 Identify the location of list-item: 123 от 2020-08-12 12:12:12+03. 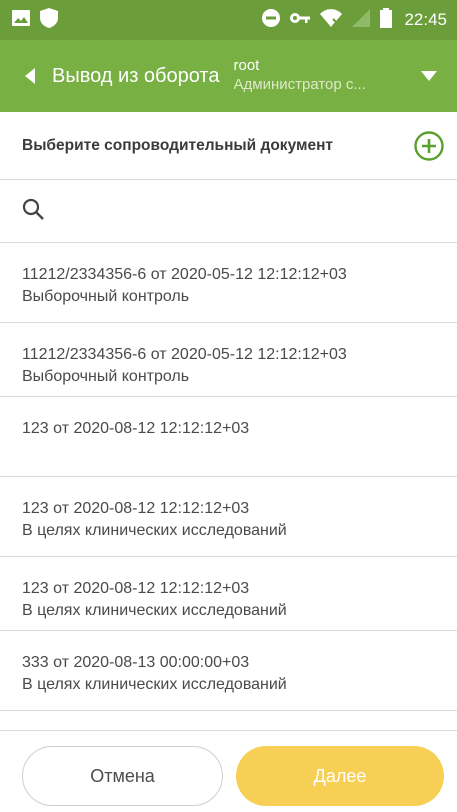
(228, 437).